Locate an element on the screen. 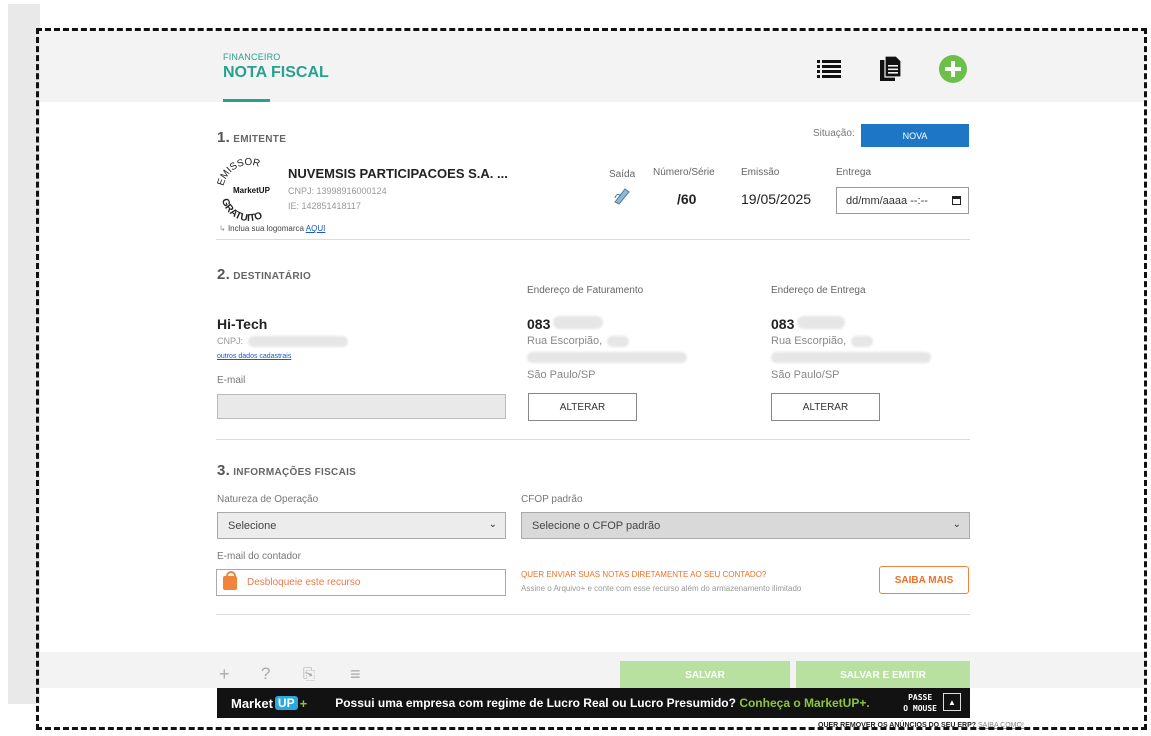  copy-icon: ⎘ is located at coordinates (309, 674).